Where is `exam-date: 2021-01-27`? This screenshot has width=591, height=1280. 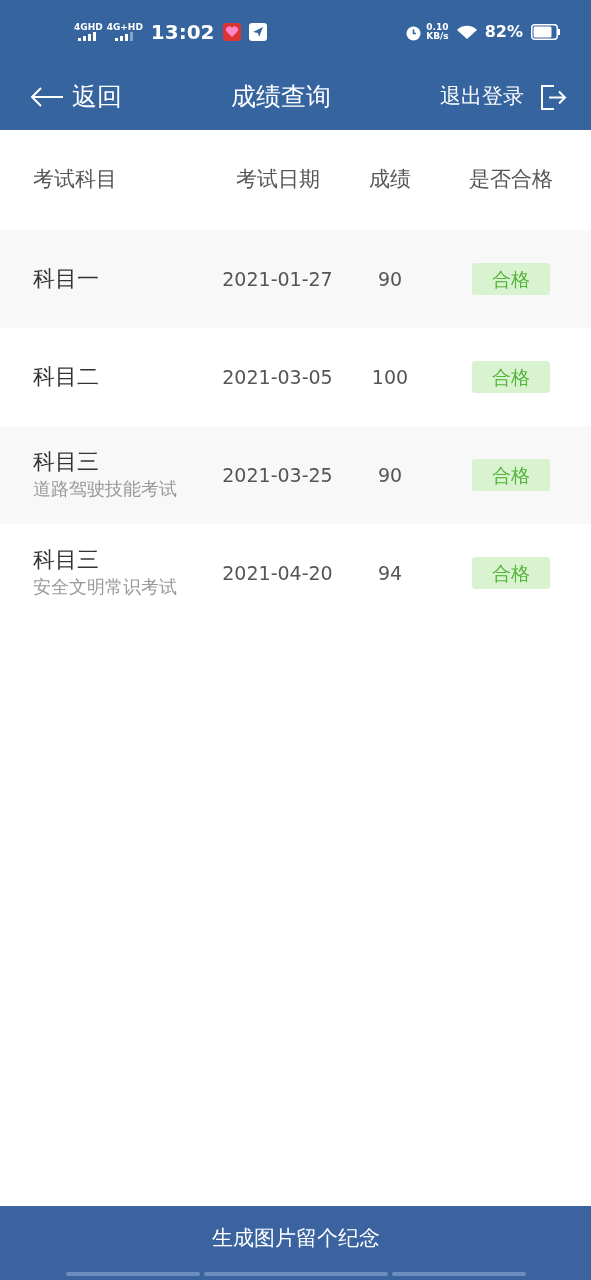
exam-date: 2021-01-27 is located at coordinates (277, 278).